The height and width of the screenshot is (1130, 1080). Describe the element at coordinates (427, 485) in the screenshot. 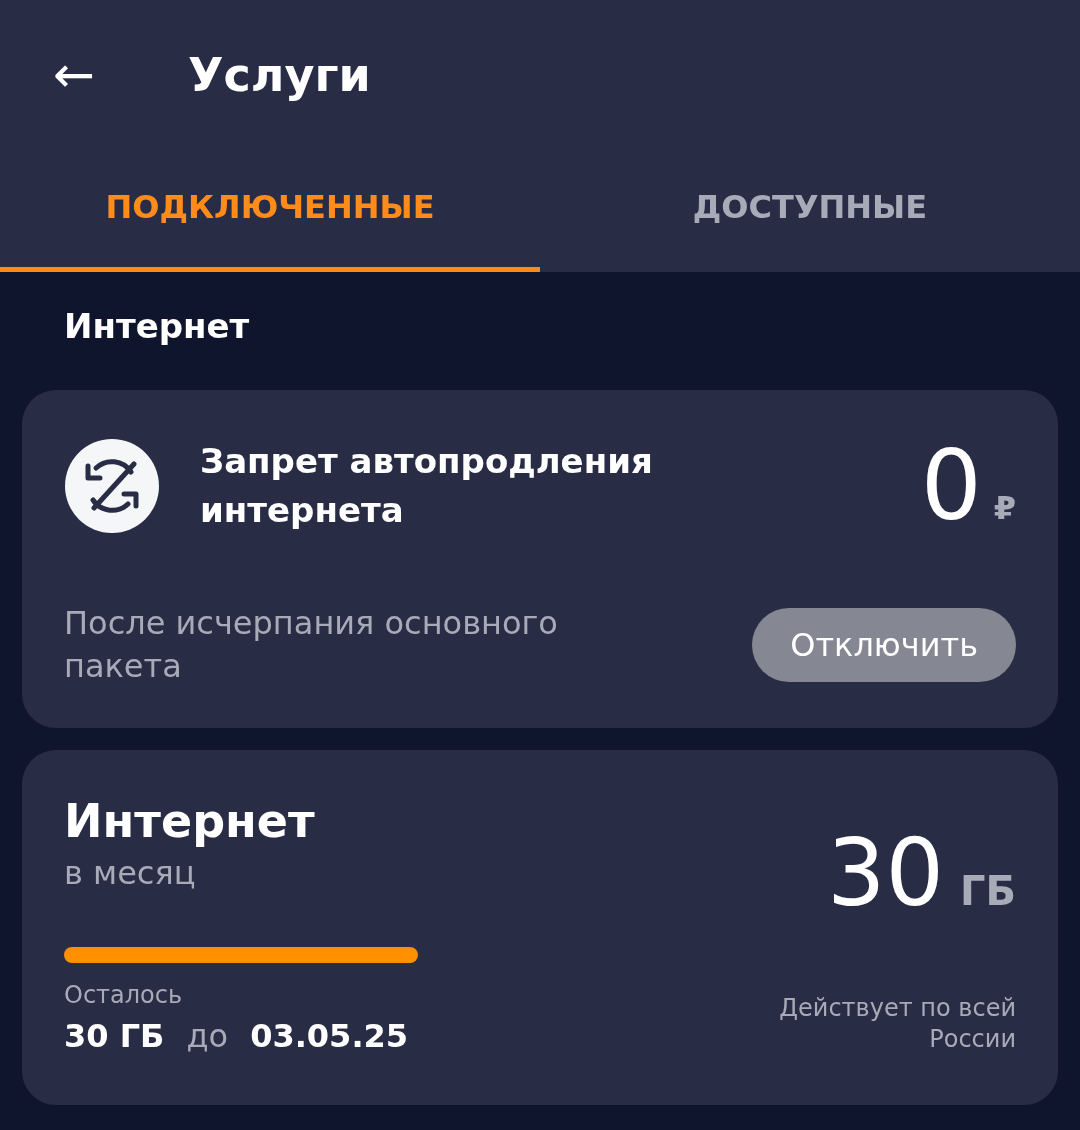

I see `service-name: Запрет автопродления интернета` at that location.